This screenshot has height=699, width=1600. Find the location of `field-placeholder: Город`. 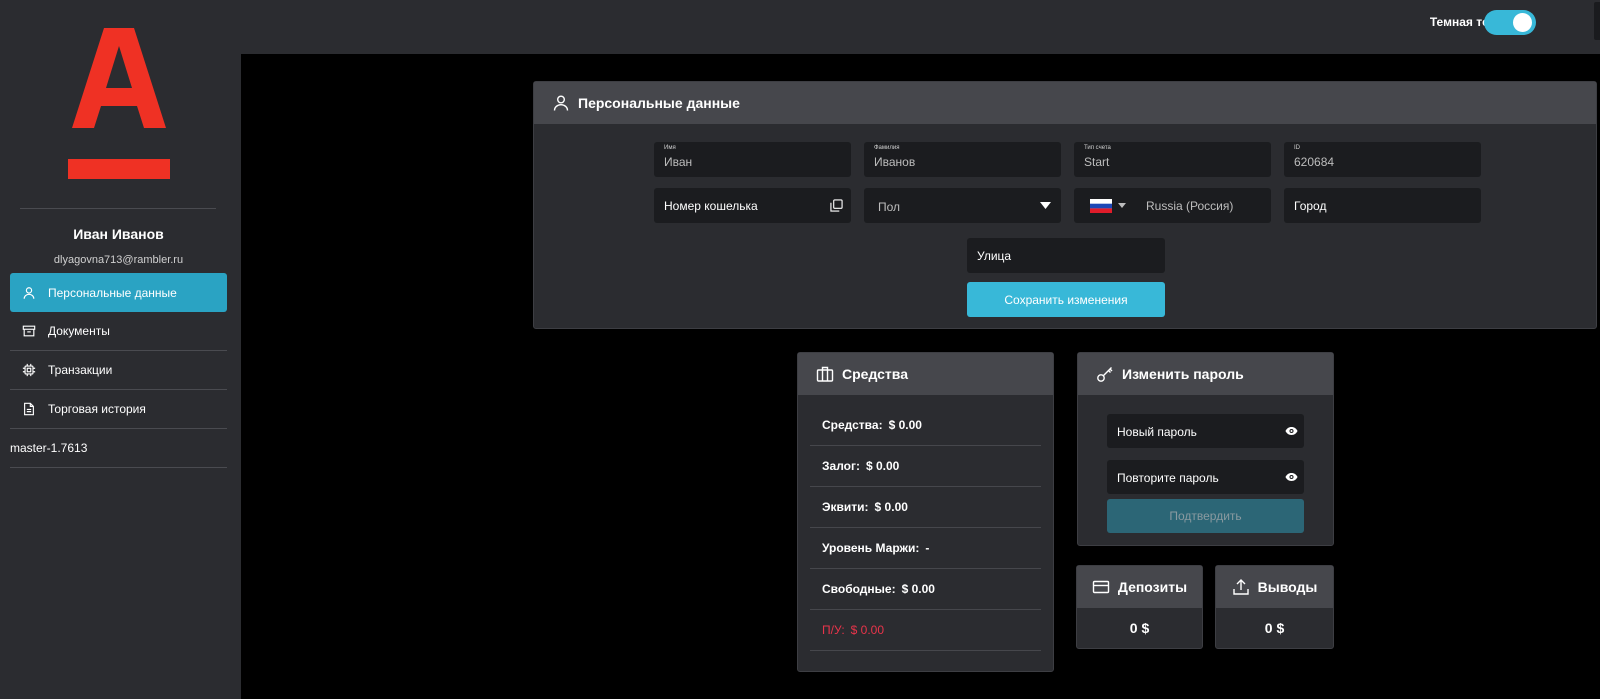

field-placeholder: Город is located at coordinates (1310, 206).